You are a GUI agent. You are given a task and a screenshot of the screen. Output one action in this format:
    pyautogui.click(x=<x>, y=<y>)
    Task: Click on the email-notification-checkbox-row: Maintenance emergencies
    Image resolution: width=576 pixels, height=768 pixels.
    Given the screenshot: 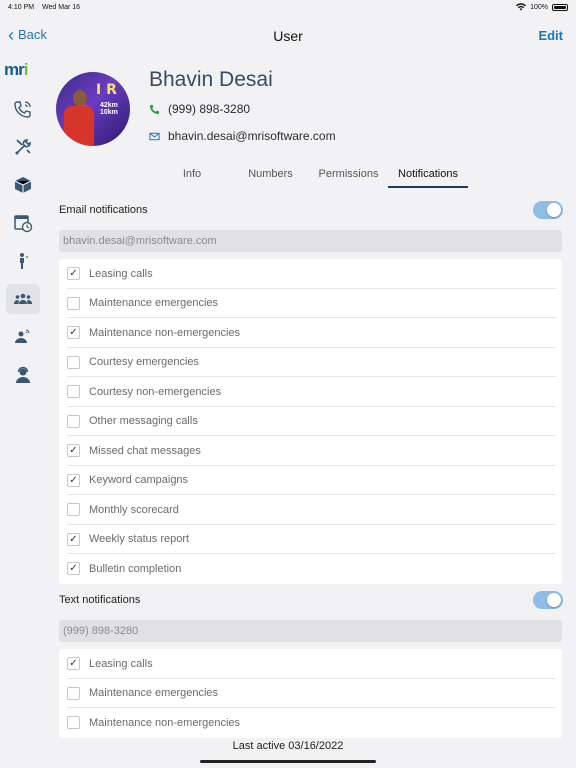 What is the action you would take?
    pyautogui.click(x=310, y=304)
    